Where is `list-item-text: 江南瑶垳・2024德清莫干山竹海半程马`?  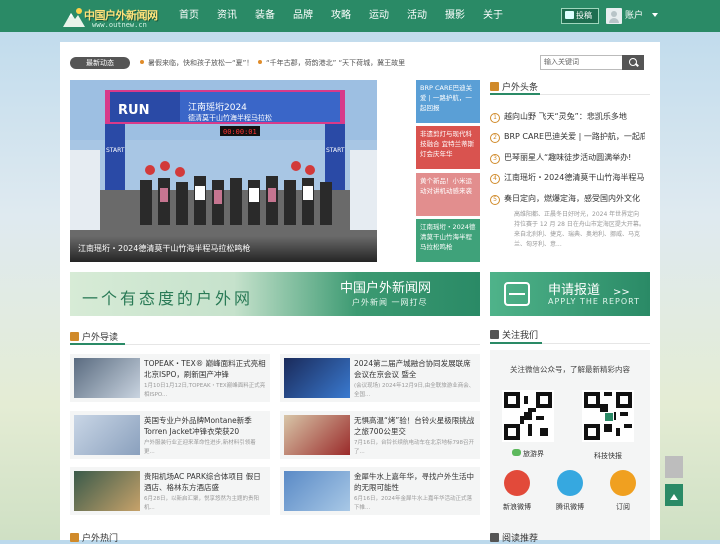
list-item-text: 江南瑶垳・2024德清莫干山竹海半程马 is located at coordinates (574, 177).